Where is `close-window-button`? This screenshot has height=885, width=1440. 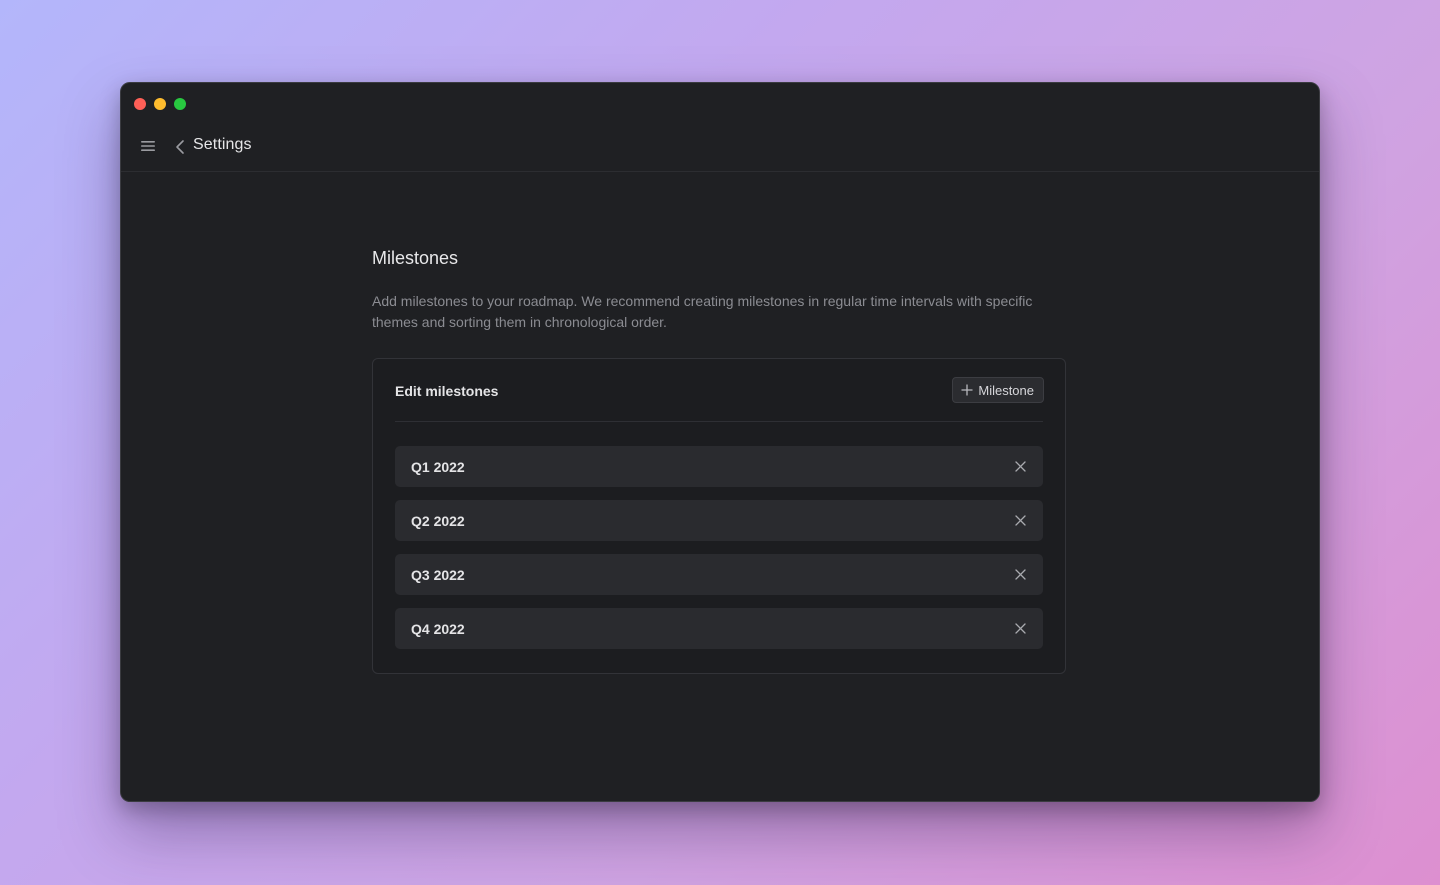
close-window-button is located at coordinates (140, 104).